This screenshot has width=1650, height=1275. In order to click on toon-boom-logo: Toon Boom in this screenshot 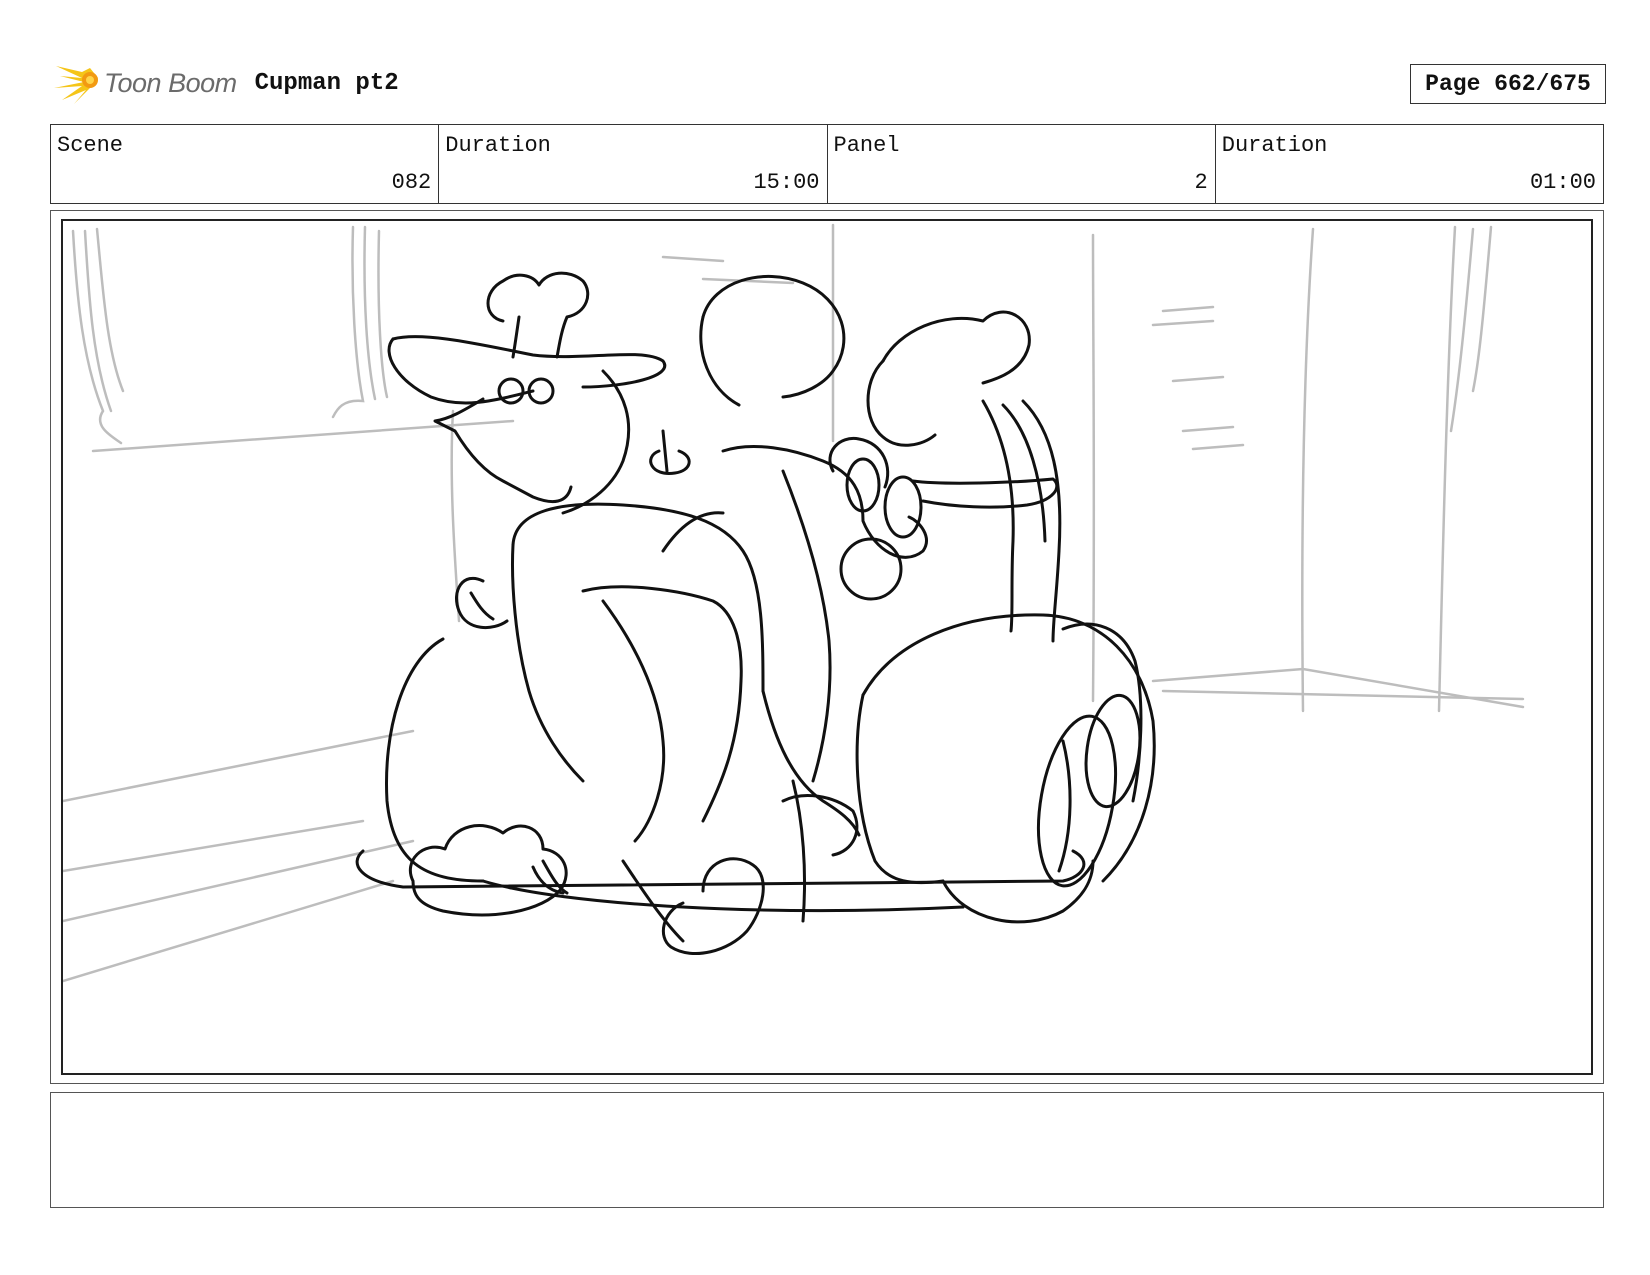, I will do `click(144, 83)`.